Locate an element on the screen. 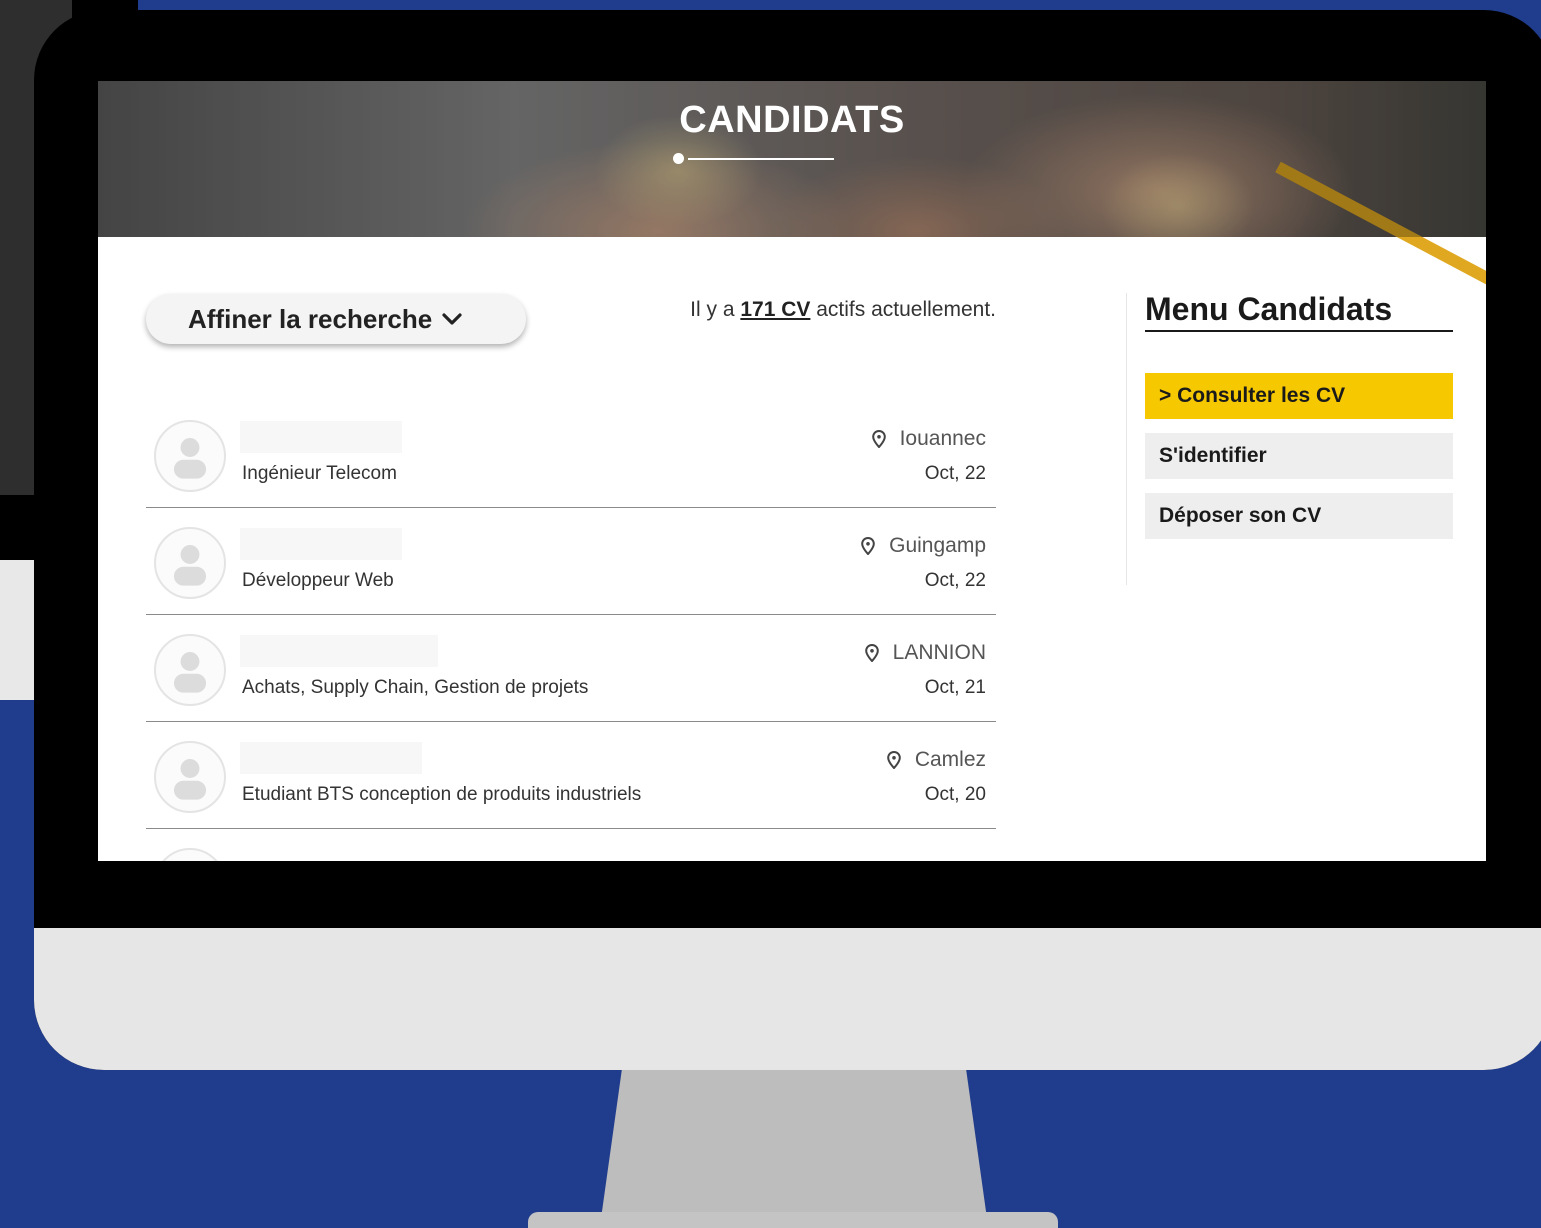 The image size is (1541, 1228). cv-location: Iouannec is located at coordinates (928, 439).